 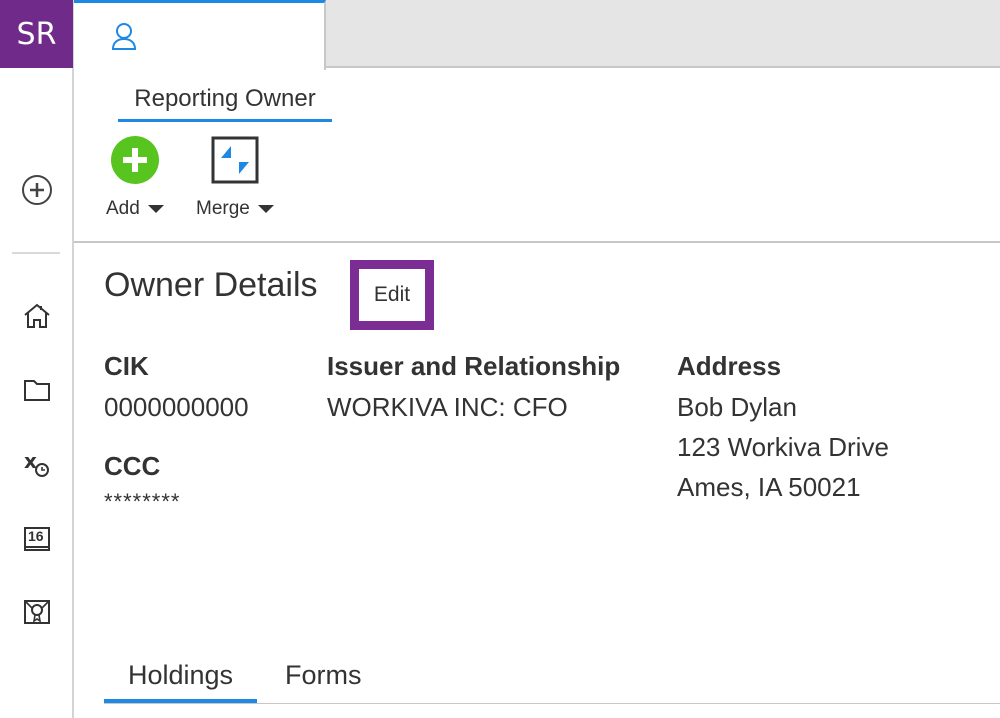 What do you see at coordinates (552, 703) in the screenshot?
I see `tabs-rule` at bounding box center [552, 703].